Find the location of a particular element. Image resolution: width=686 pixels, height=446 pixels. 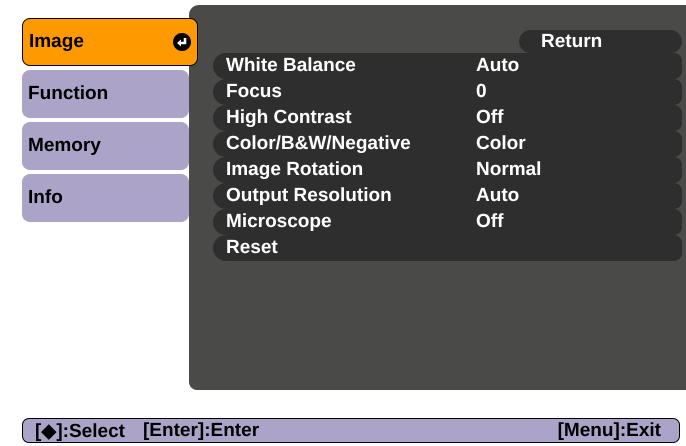

setting-label: White Balance is located at coordinates (291, 66).